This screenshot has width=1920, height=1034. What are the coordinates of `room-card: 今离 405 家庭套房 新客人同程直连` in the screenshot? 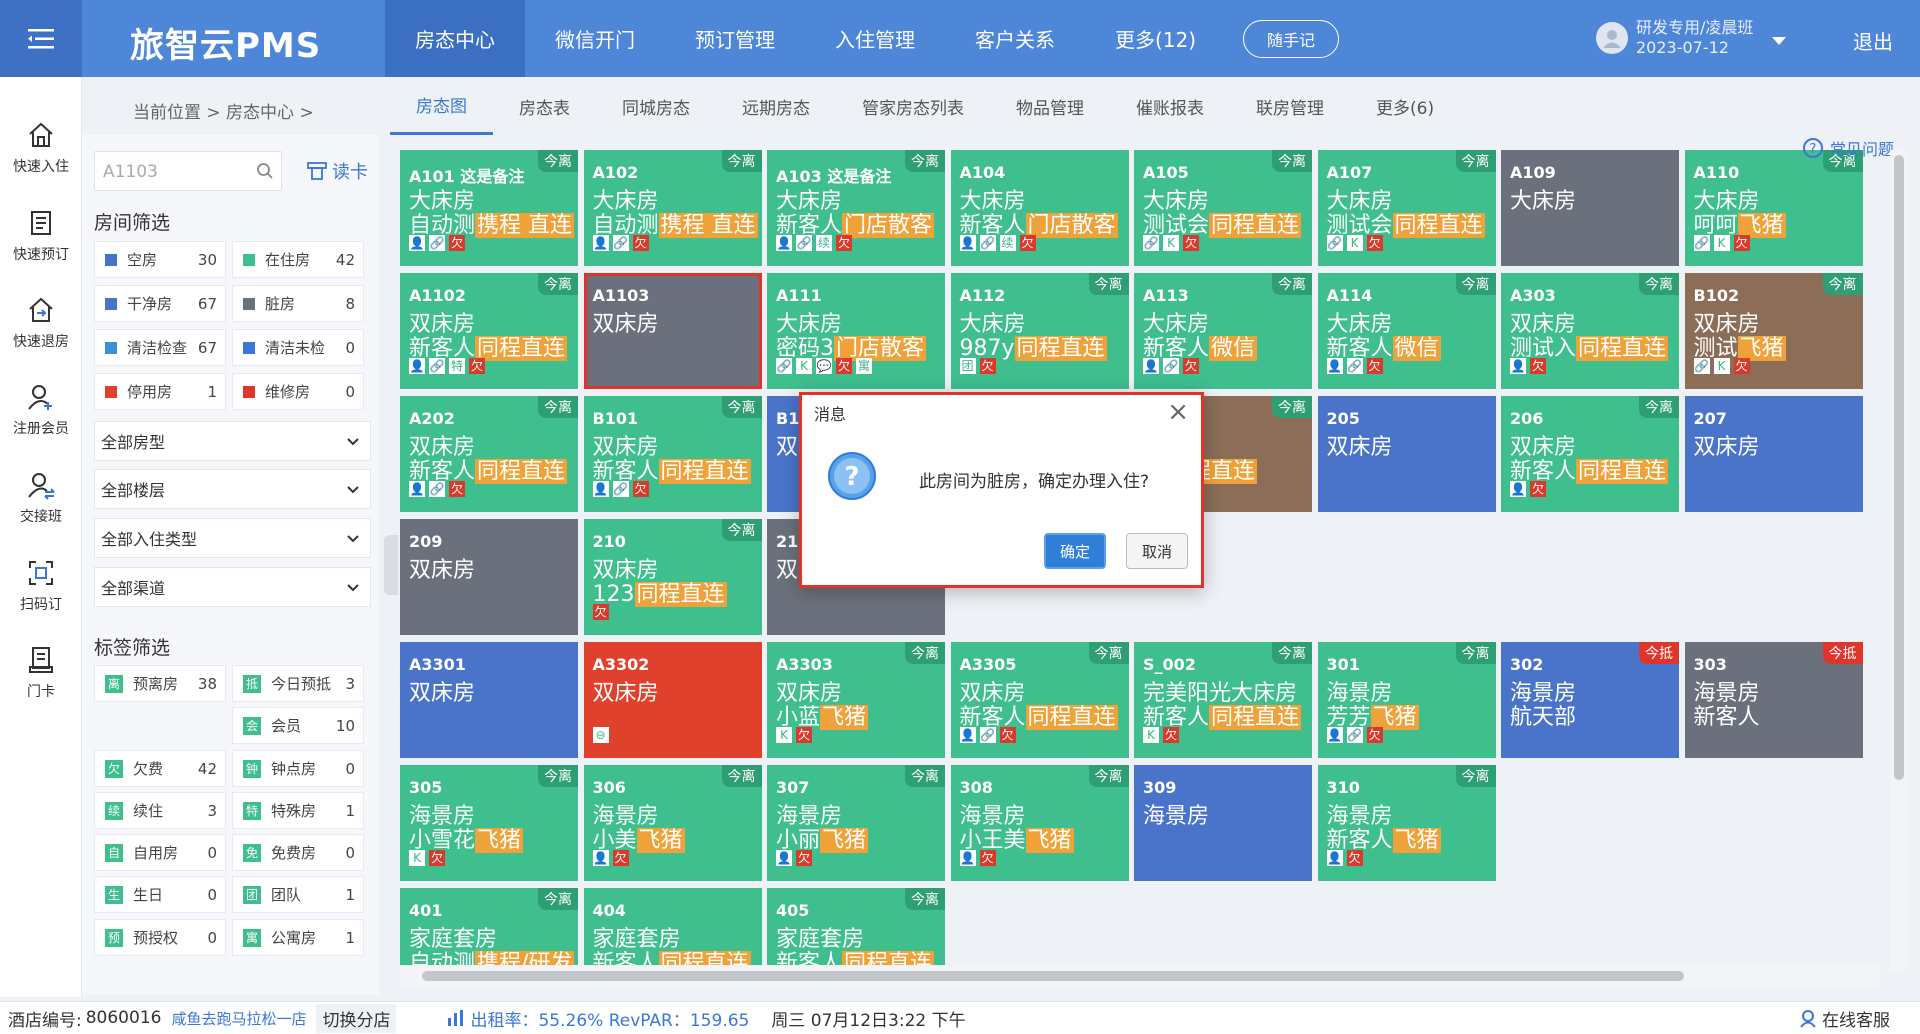 It's located at (856, 926).